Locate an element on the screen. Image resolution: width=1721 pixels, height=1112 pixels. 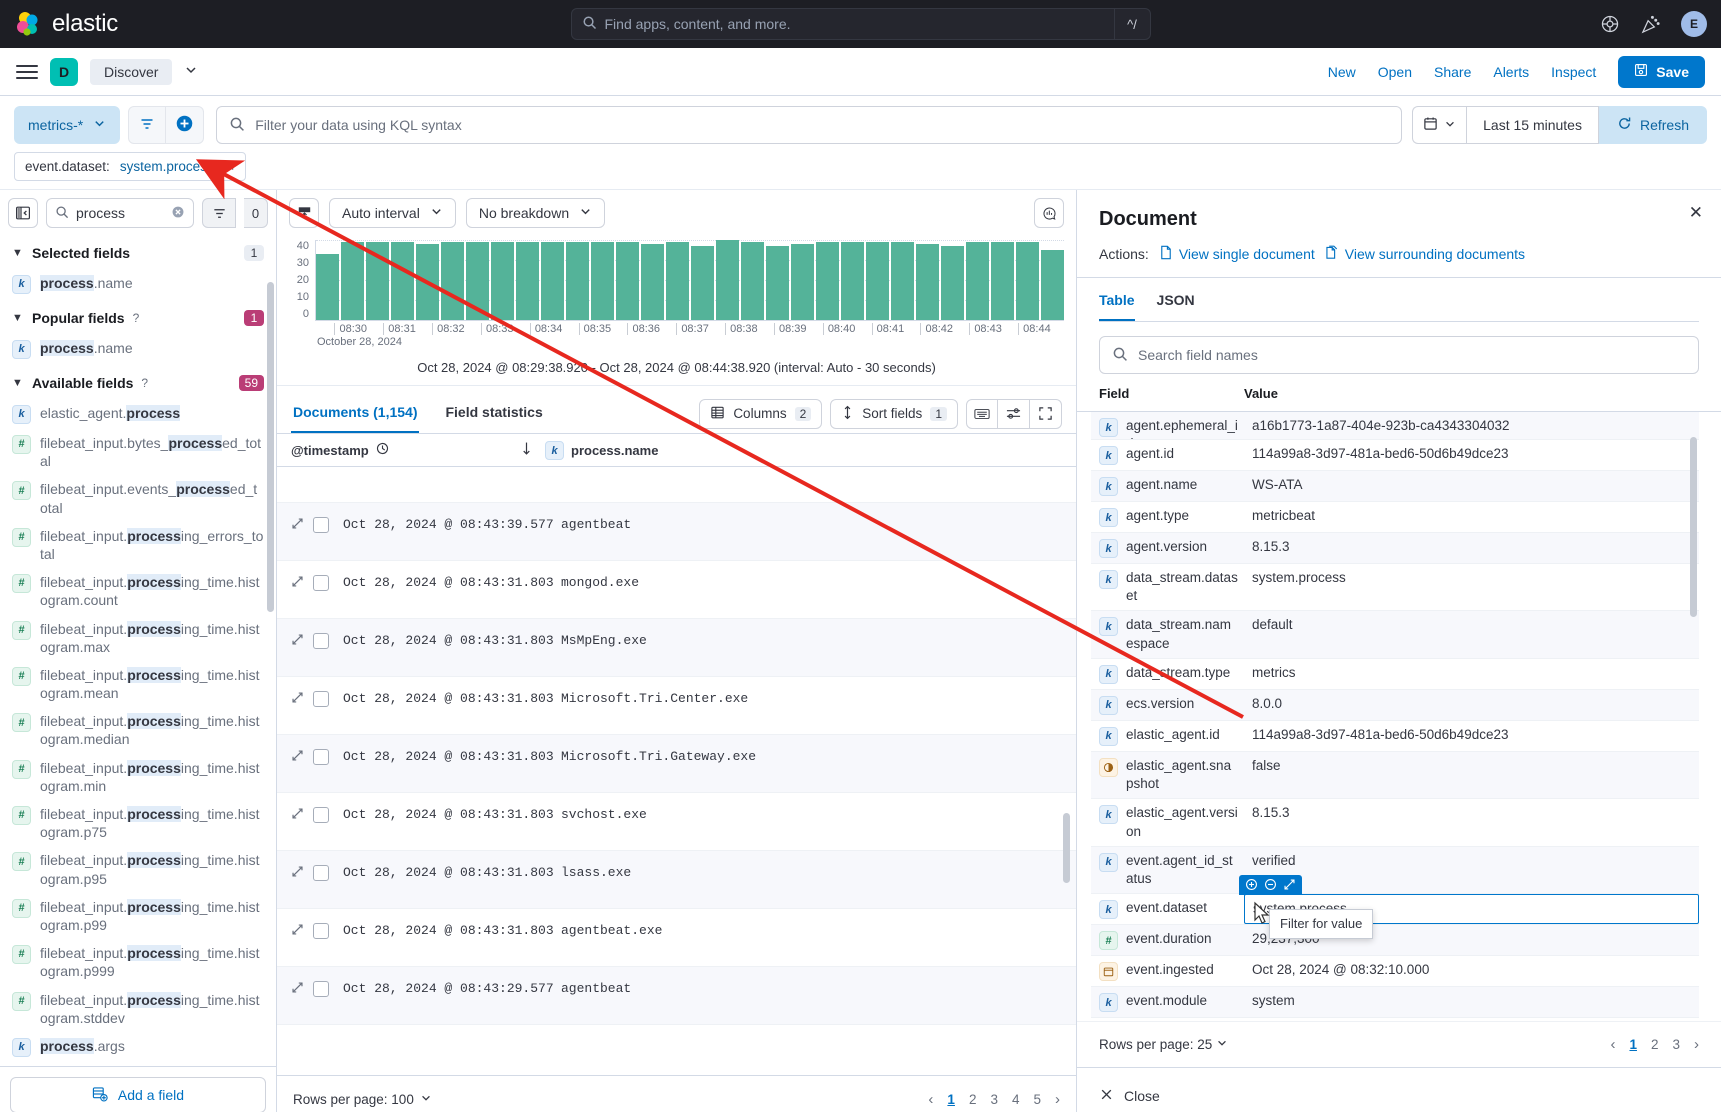
flyout-value-cell: verified is located at coordinates (1471, 870).